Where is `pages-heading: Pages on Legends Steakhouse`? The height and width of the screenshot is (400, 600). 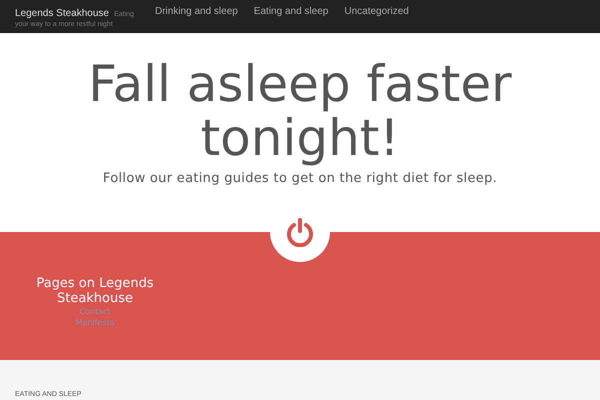 pages-heading: Pages on Legends Steakhouse is located at coordinates (95, 291).